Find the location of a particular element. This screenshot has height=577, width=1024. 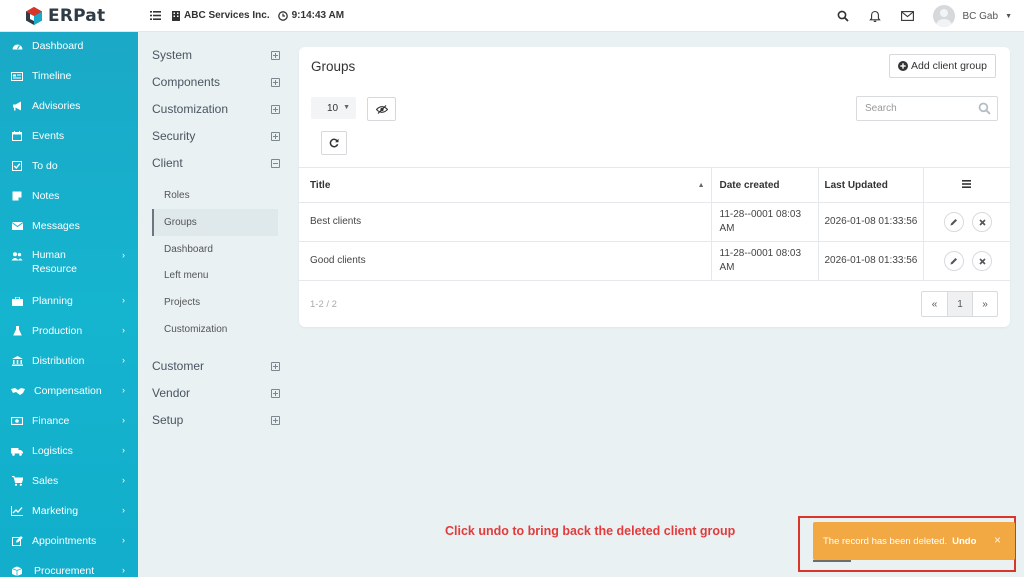

row-title: Best clients is located at coordinates (505, 222).